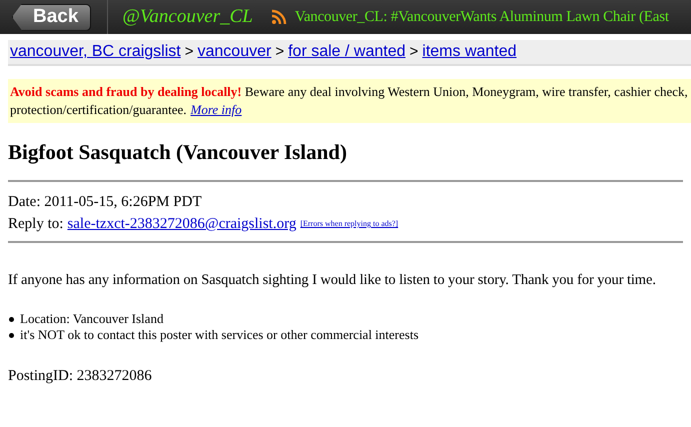  I want to click on reply-label: Reply to:, so click(36, 224).